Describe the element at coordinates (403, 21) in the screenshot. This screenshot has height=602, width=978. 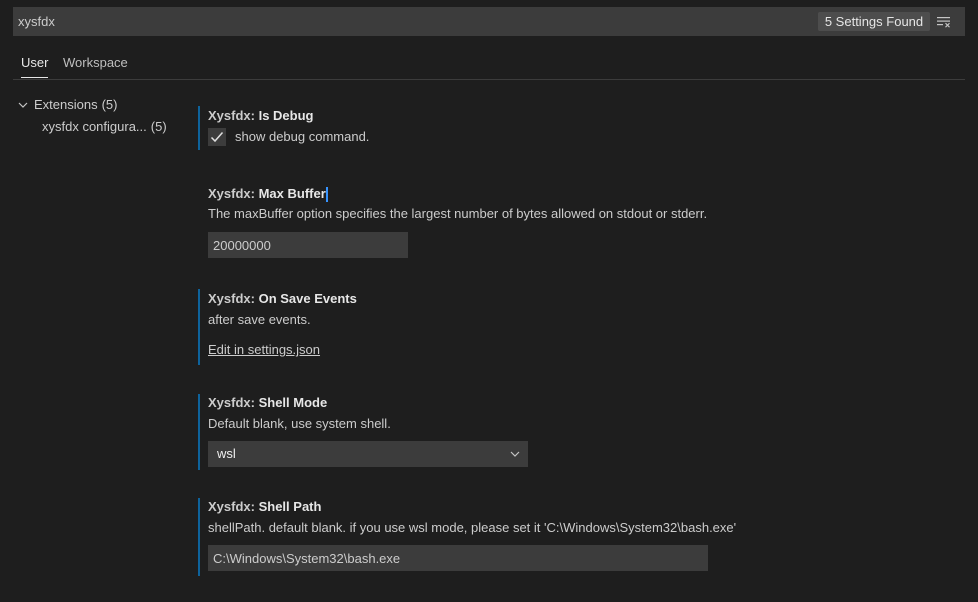
I see `settings-search-input` at that location.